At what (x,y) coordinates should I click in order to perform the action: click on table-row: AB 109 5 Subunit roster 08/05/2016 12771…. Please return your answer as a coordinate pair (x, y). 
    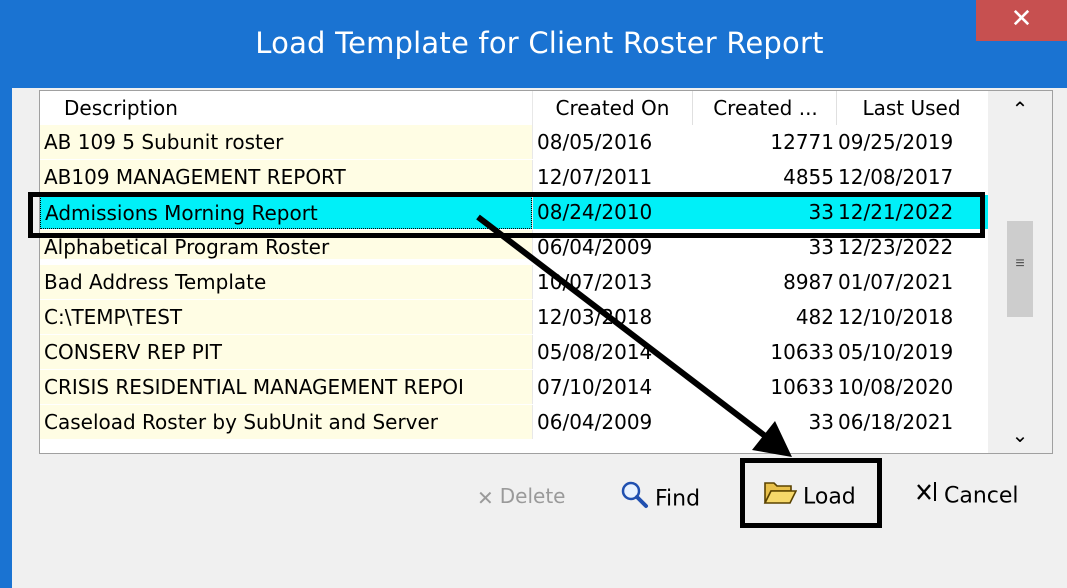
    Looking at the image, I should click on (514, 142).